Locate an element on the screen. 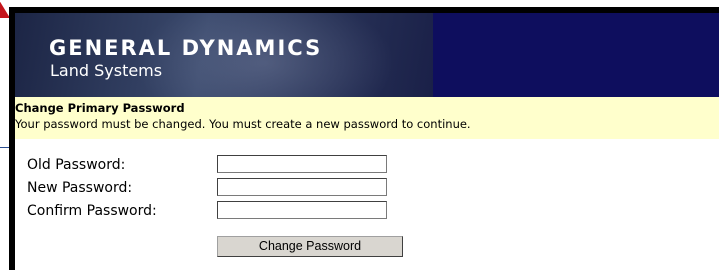 Image resolution: width=719 pixels, height=270 pixels. new-password-label: New Password: is located at coordinates (80, 188).